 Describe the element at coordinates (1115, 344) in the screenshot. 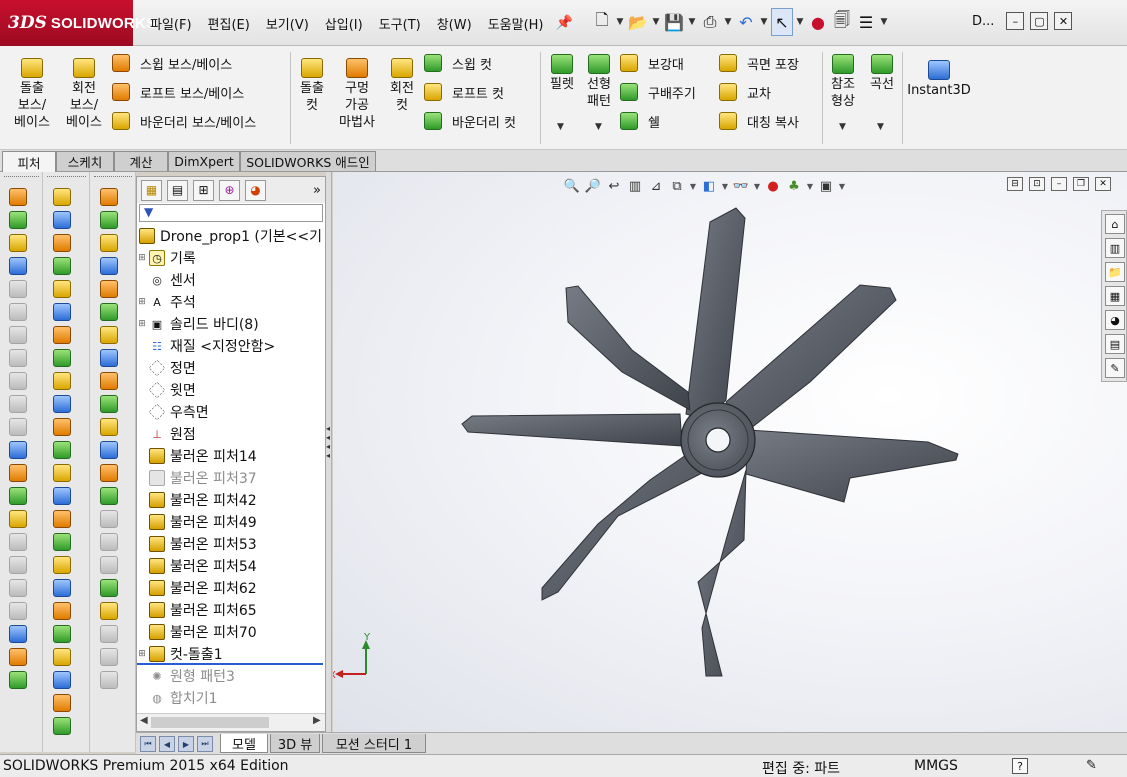

I see `custom-properties-icon: ▤` at that location.